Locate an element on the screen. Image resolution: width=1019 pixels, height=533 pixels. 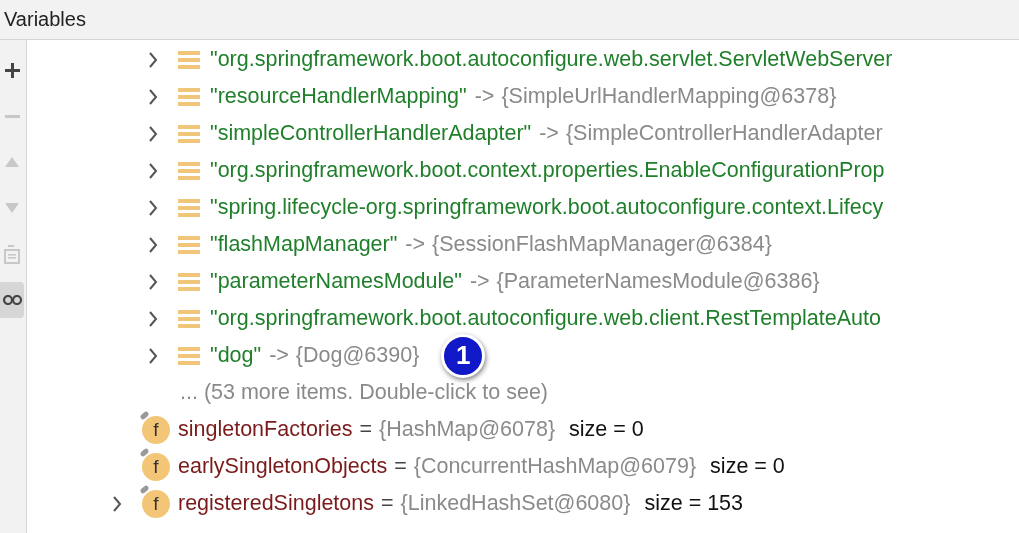
entry-value: {SimpleUrlHandlerMapping@6378} is located at coordinates (669, 96).